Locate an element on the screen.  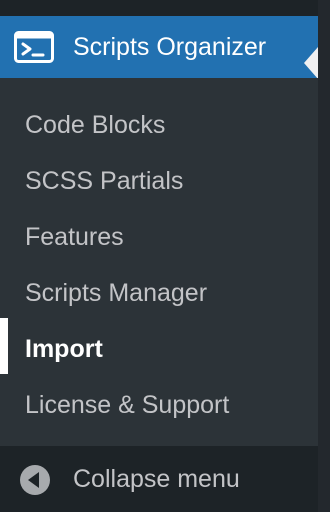
submenu-item-scss-partials: SCSS Partials is located at coordinates (159, 180).